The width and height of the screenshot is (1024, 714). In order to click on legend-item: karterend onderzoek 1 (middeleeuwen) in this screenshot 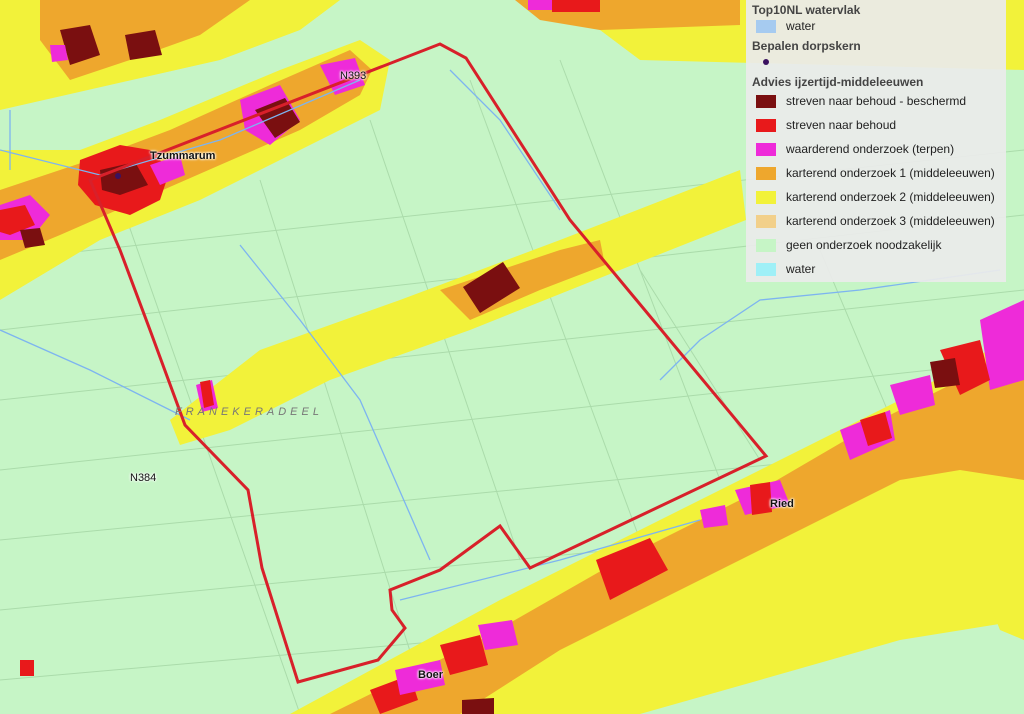, I will do `click(876, 173)`.